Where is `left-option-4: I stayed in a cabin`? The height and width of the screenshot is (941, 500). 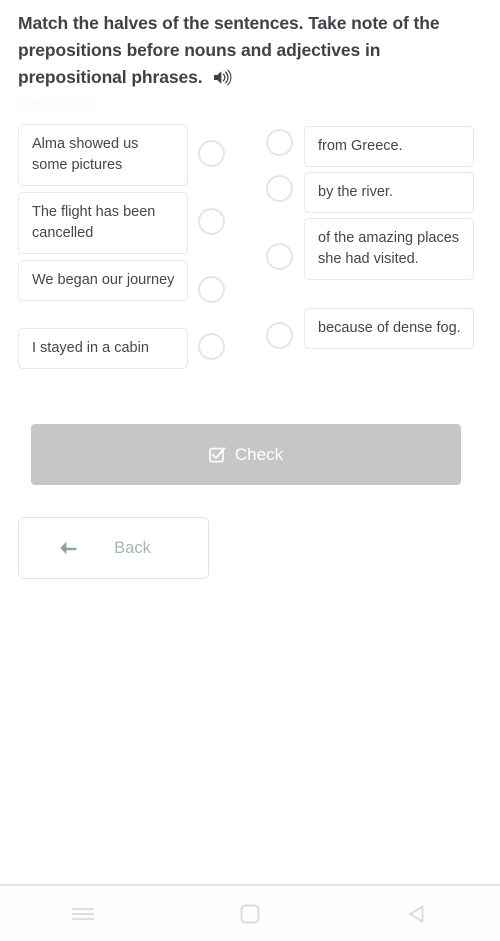 left-option-4: I stayed in a cabin is located at coordinates (103, 348).